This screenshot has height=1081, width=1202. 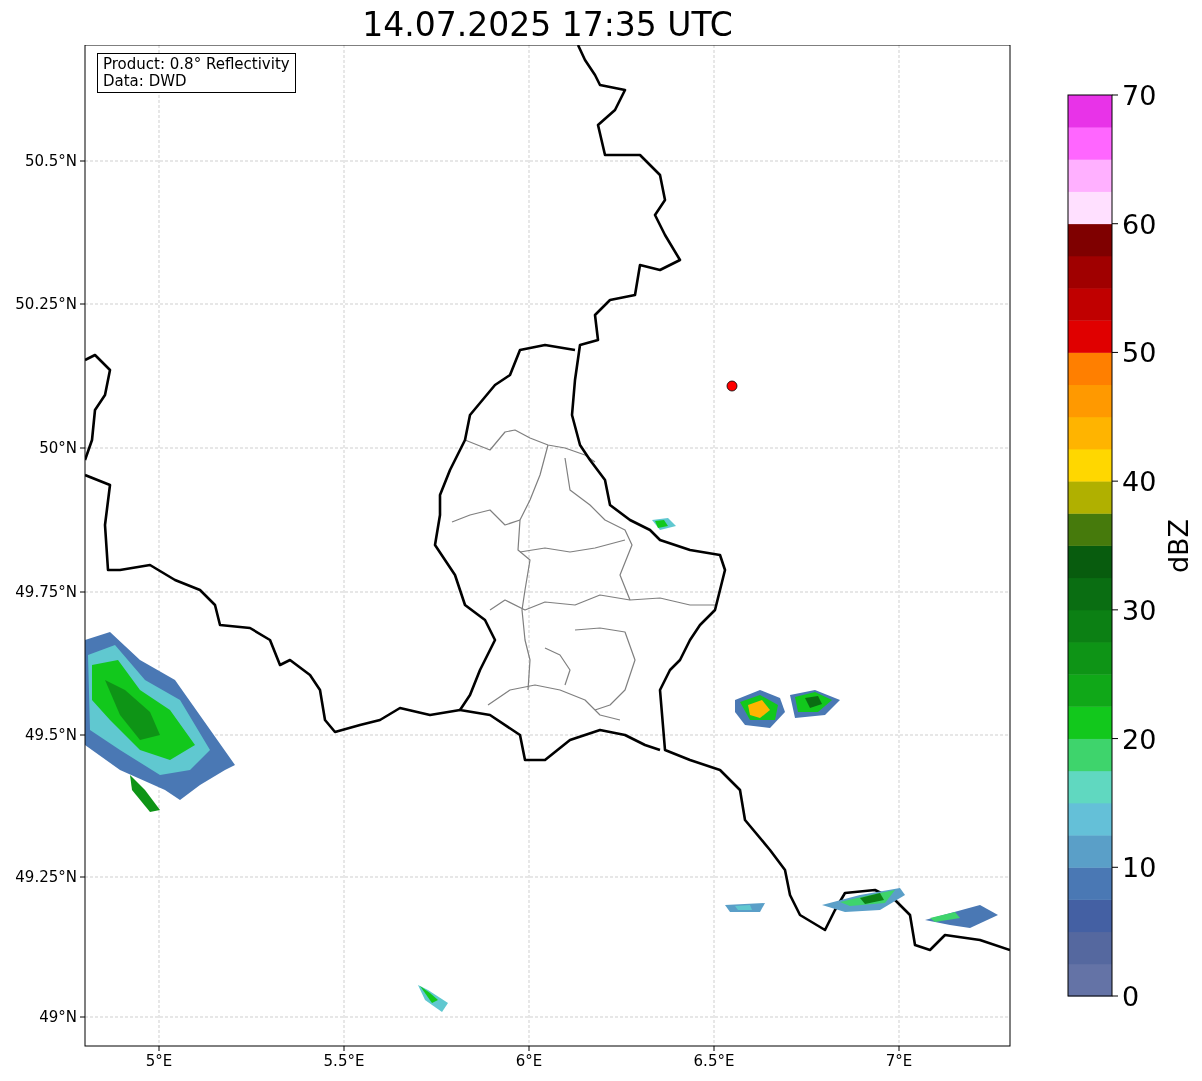 I want to click on latitude-label: 49.25°N, so click(x=46, y=877).